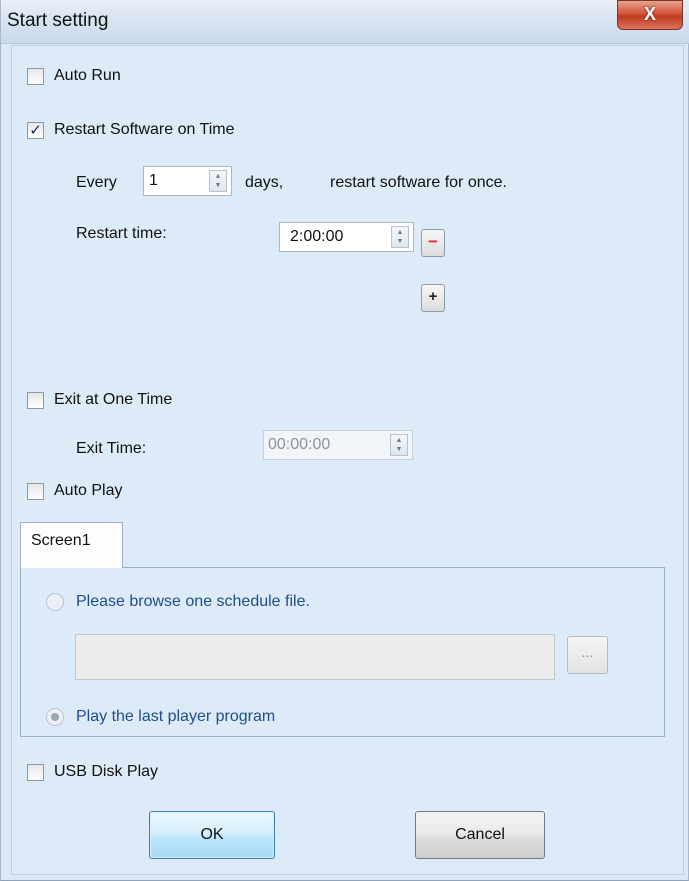 This screenshot has width=689, height=881. I want to click on restart-option: ✓ Restart Software on Time, so click(131, 130).